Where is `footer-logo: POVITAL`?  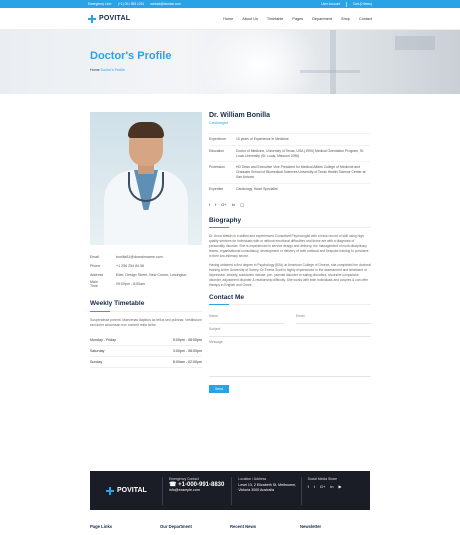 footer-logo: POVITAL is located at coordinates (126, 490).